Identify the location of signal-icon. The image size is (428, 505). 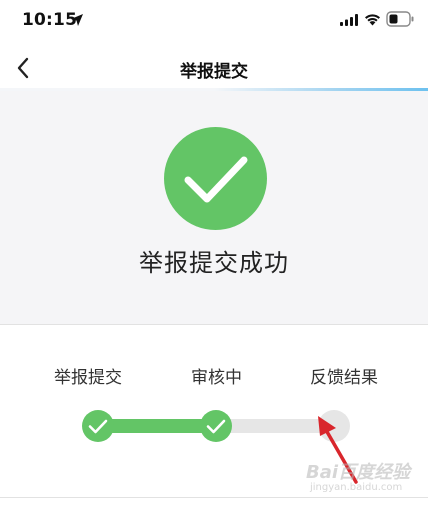
(349, 20).